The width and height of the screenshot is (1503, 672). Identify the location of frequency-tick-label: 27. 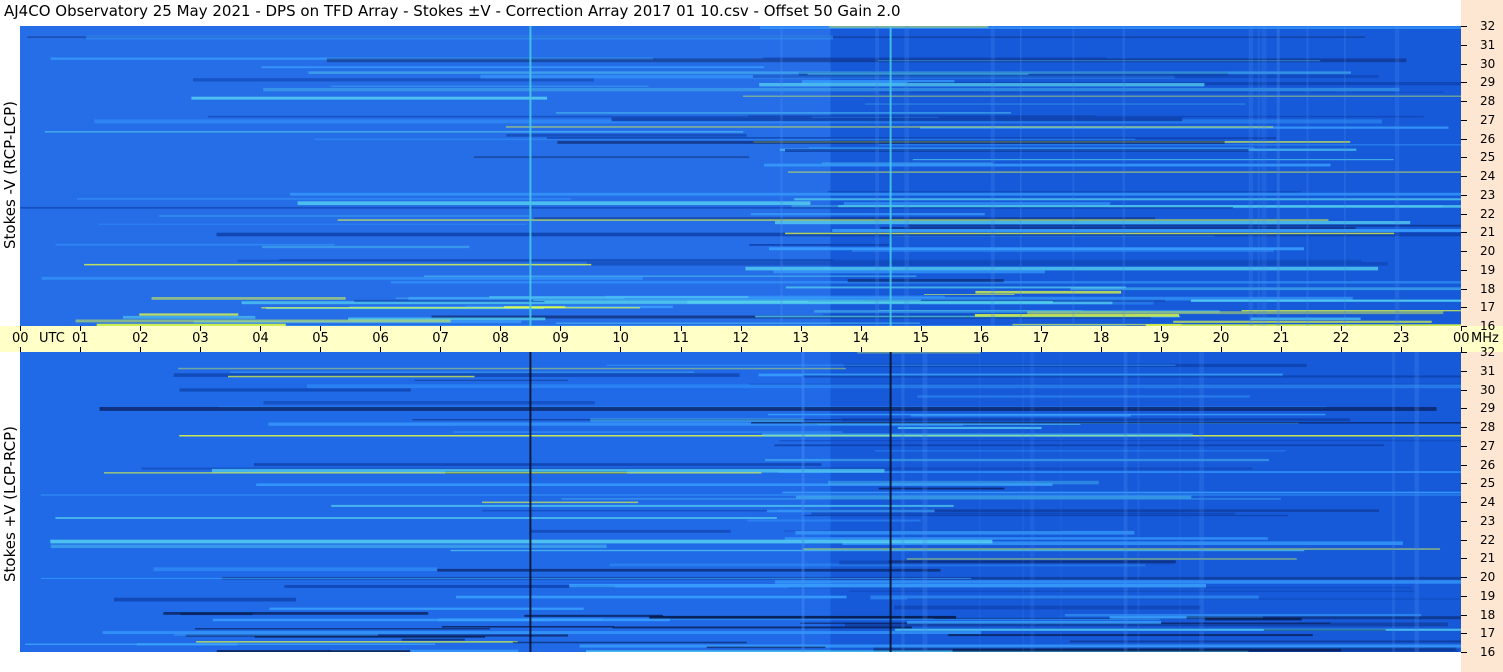
(1488, 119).